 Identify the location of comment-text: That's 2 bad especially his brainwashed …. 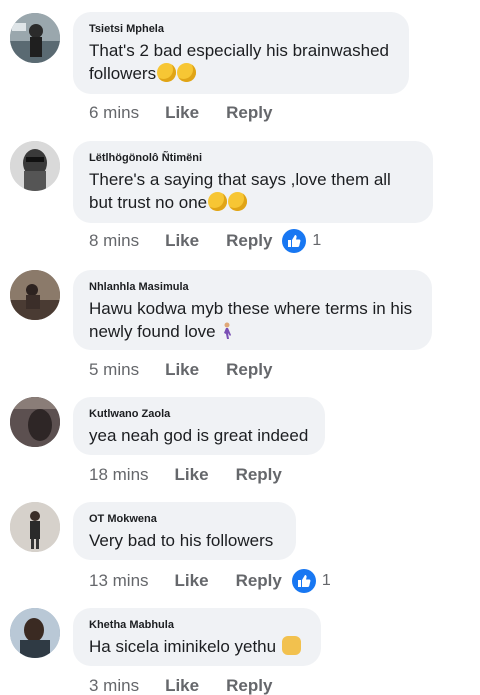
(239, 62).